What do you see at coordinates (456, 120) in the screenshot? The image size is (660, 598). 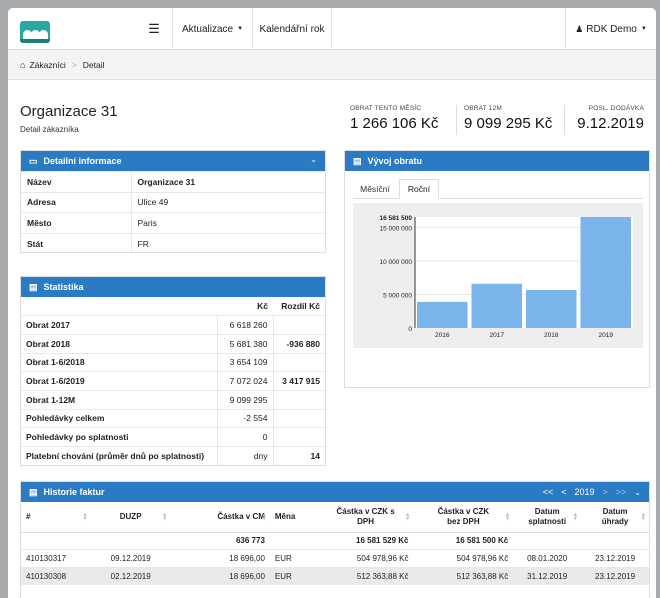 I see `kpi-divider` at bounding box center [456, 120].